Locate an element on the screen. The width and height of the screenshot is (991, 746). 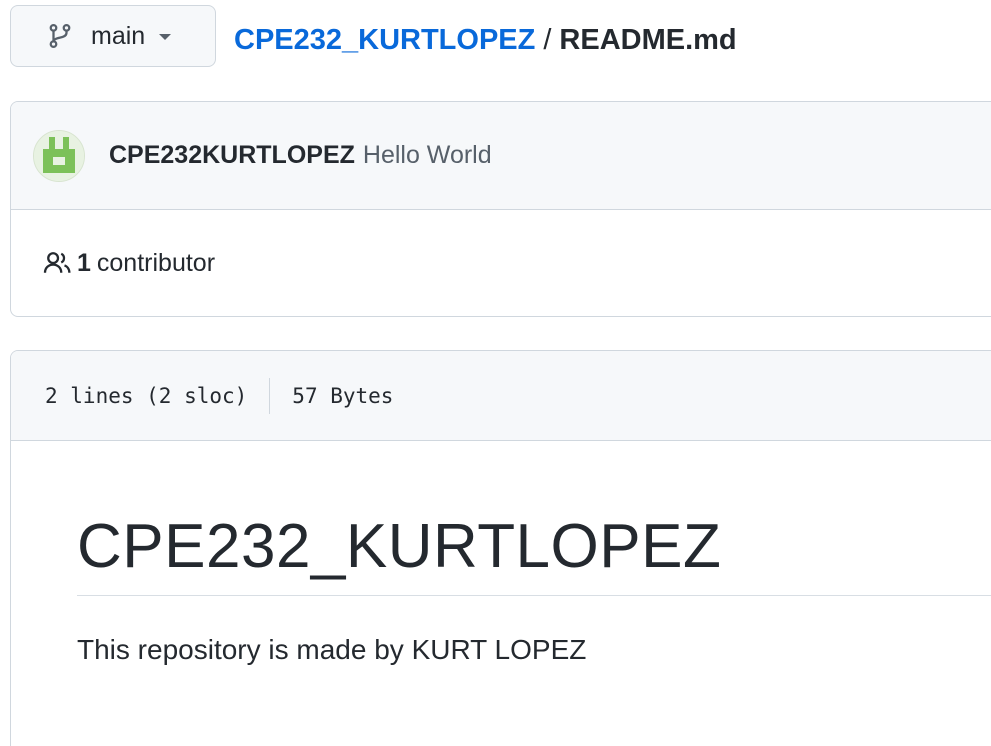
contributor-count: 1 is located at coordinates (84, 262).